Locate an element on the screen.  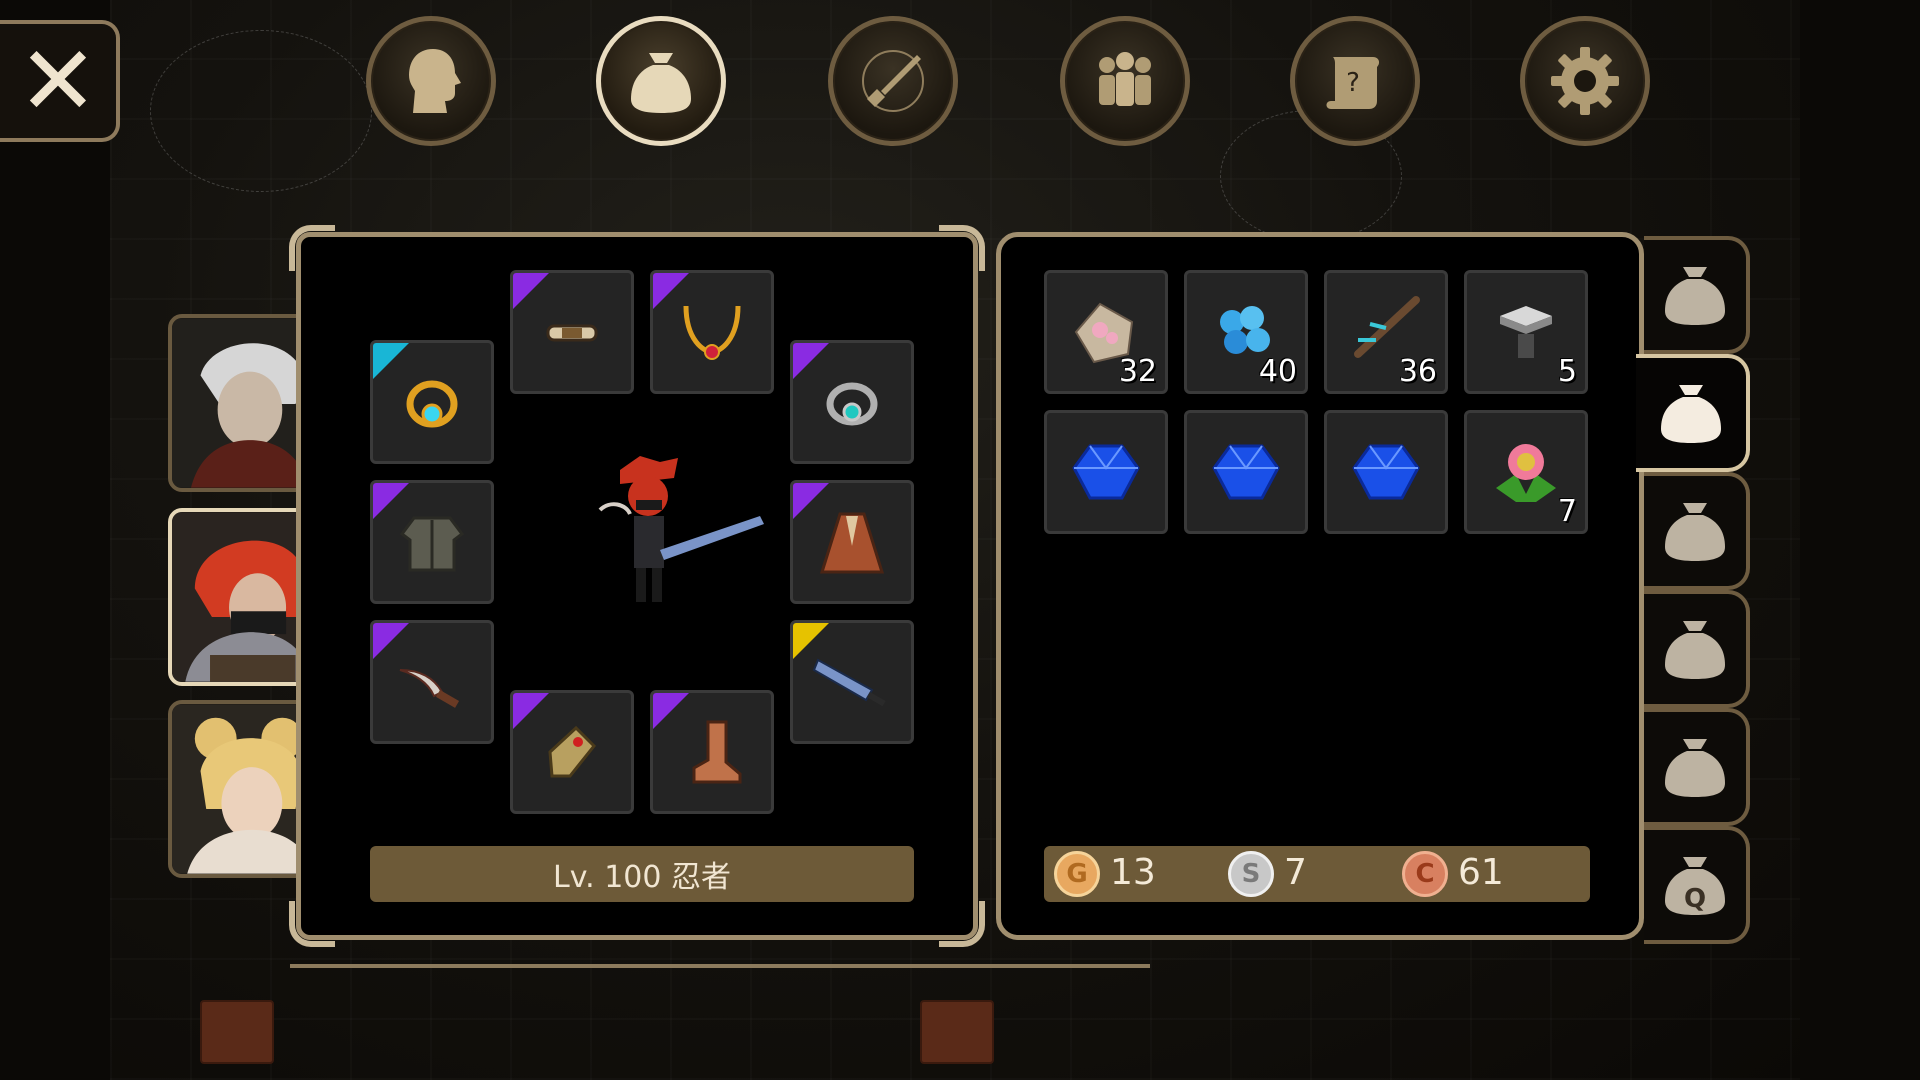
copper-coin-letter: C is located at coordinates (1425, 874).